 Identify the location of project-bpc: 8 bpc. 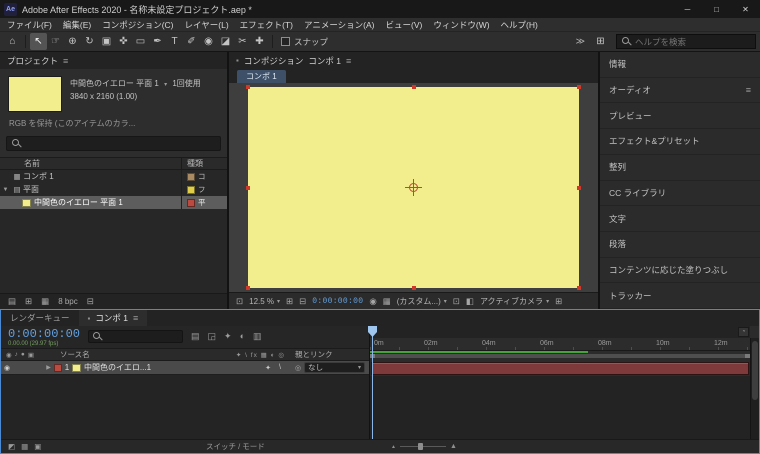
(68, 301).